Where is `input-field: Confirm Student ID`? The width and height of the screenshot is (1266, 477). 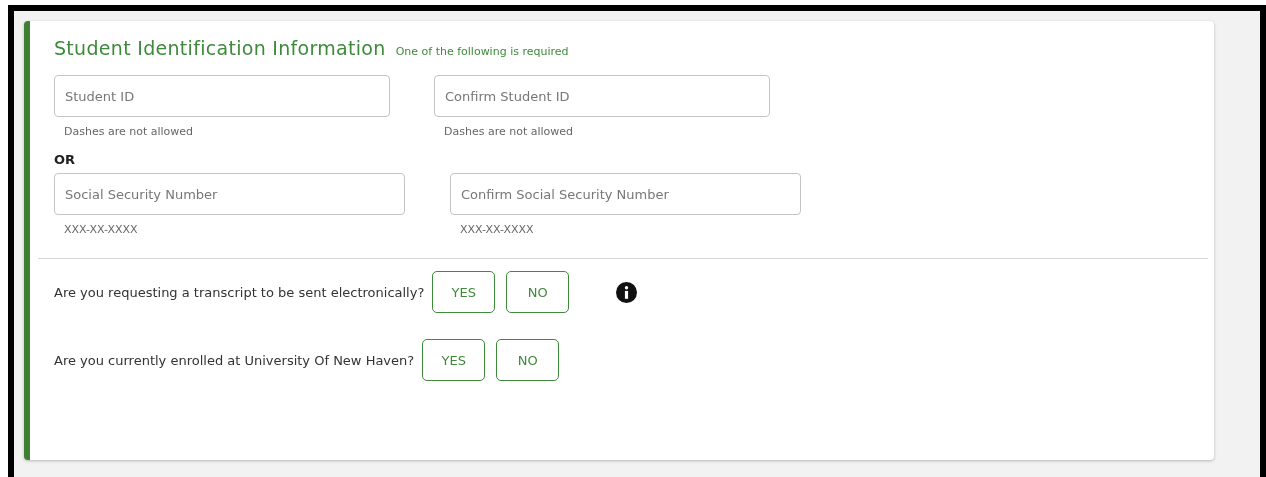 input-field: Confirm Student ID is located at coordinates (602, 96).